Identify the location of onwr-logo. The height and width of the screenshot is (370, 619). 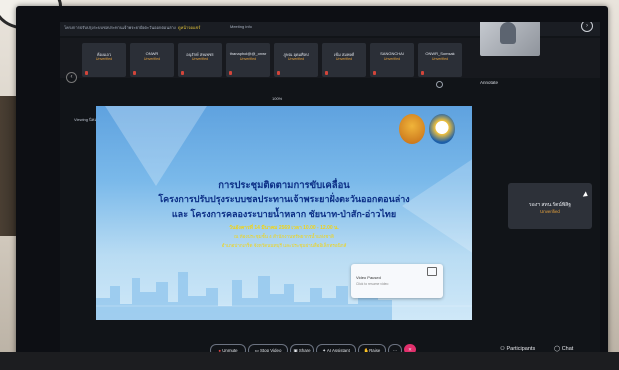
(442, 129).